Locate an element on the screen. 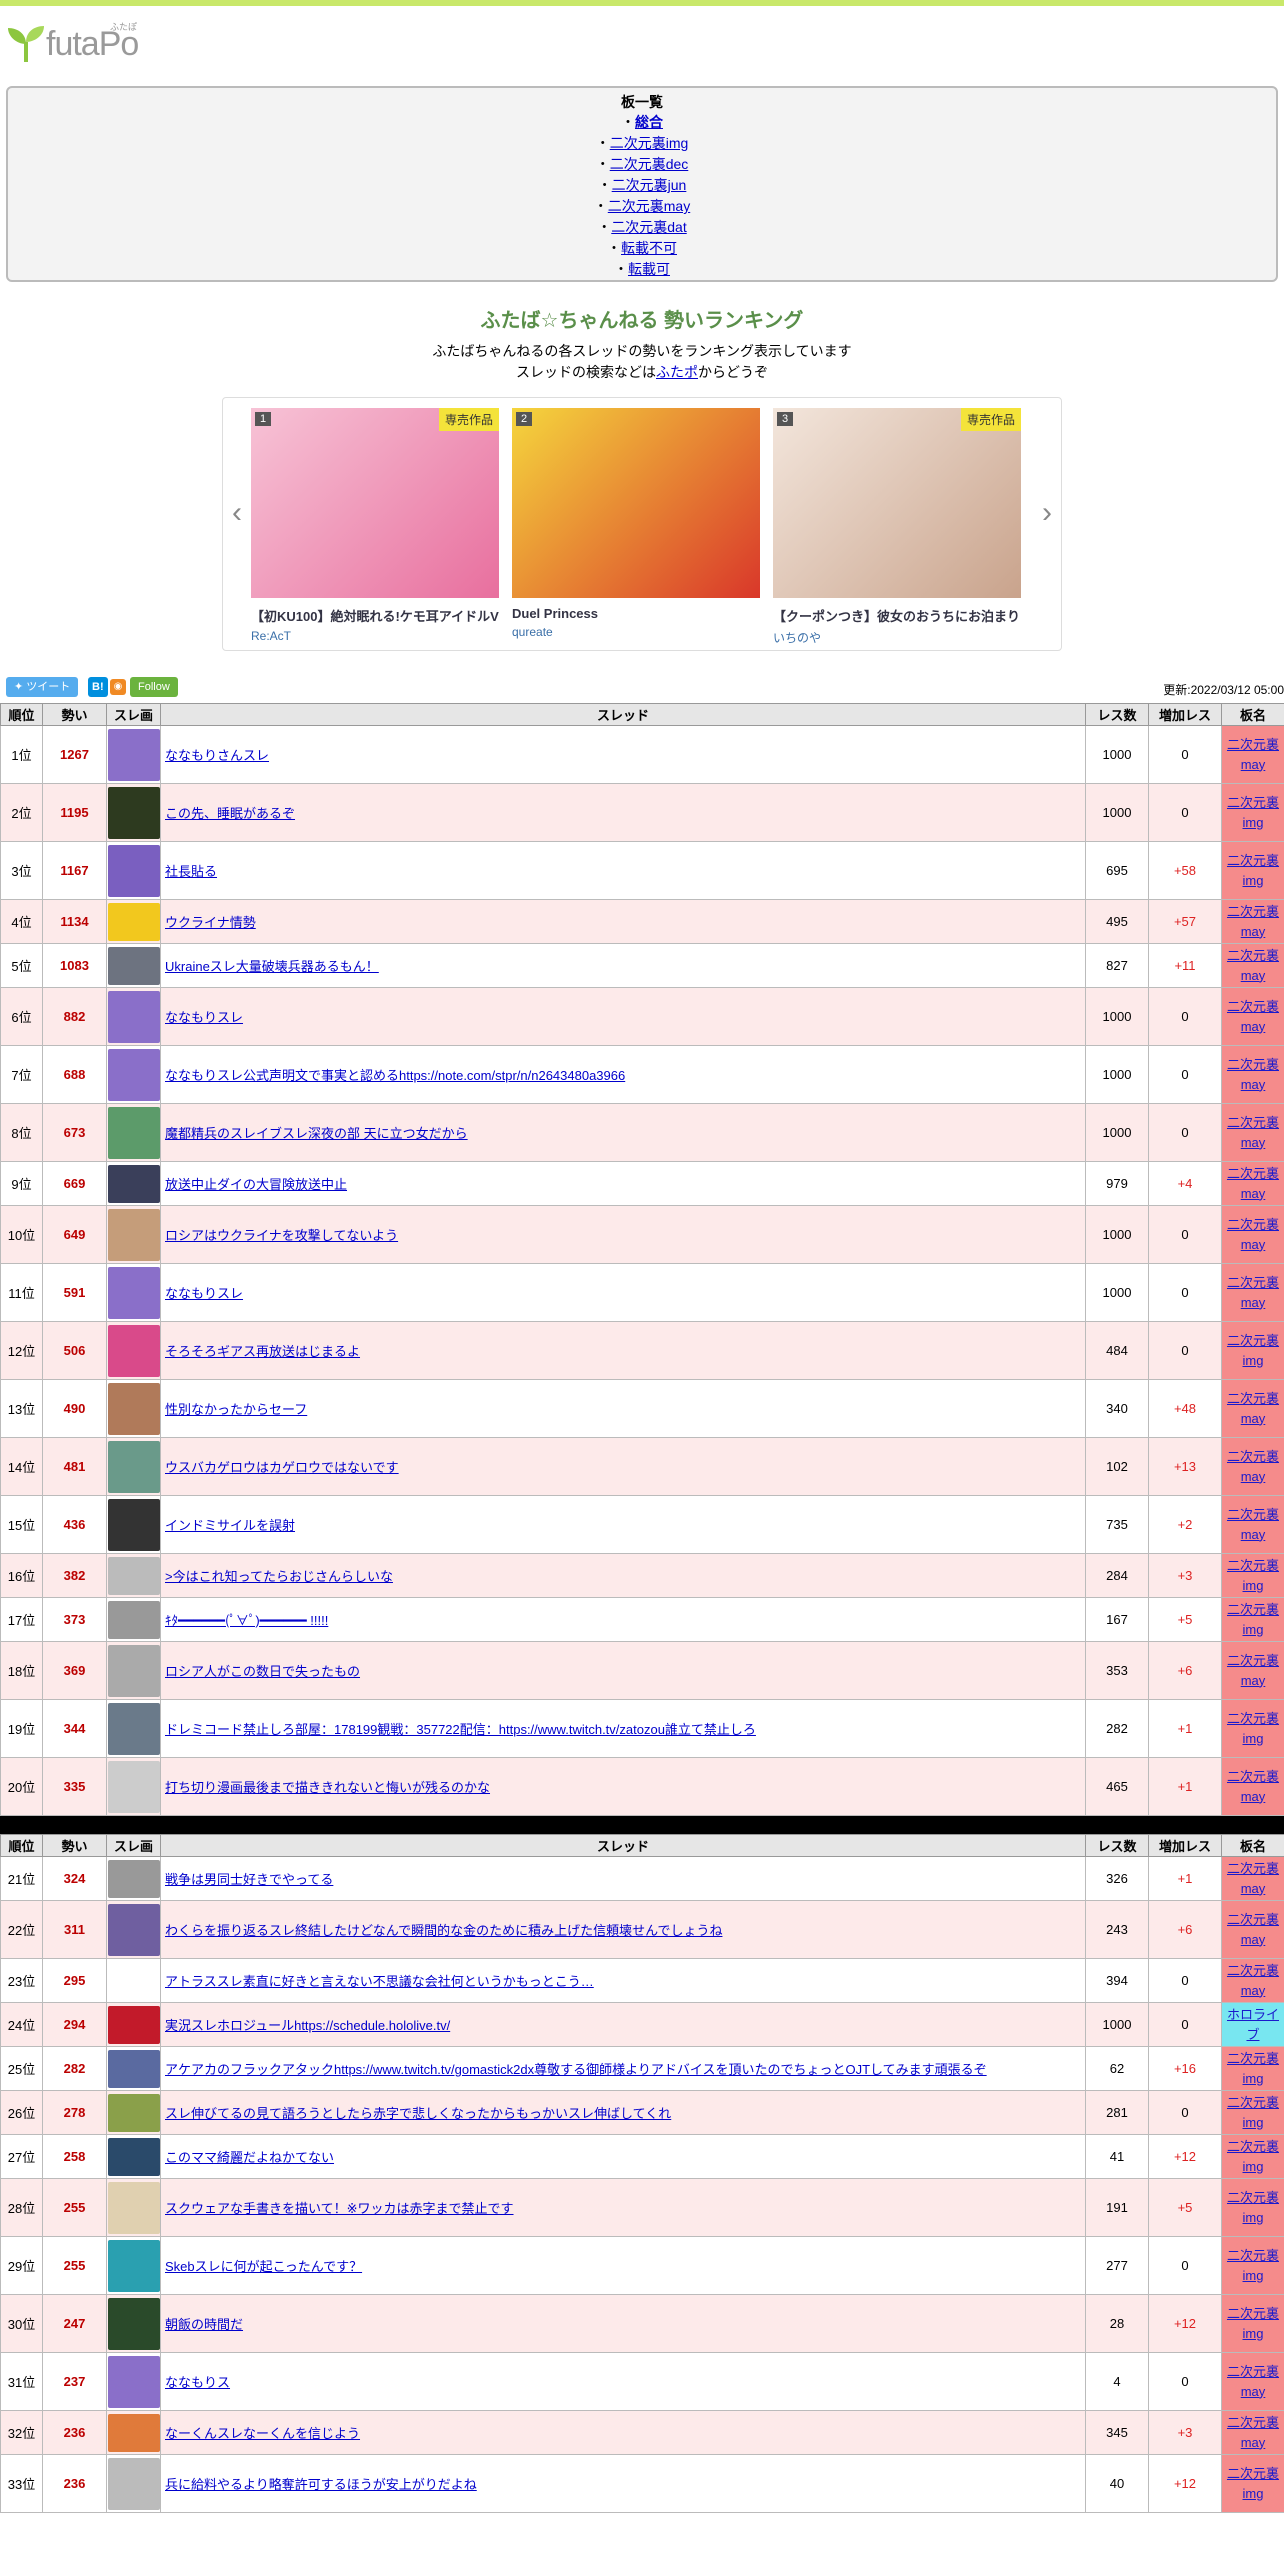  board-link: 二次元裏may is located at coordinates (649, 206).